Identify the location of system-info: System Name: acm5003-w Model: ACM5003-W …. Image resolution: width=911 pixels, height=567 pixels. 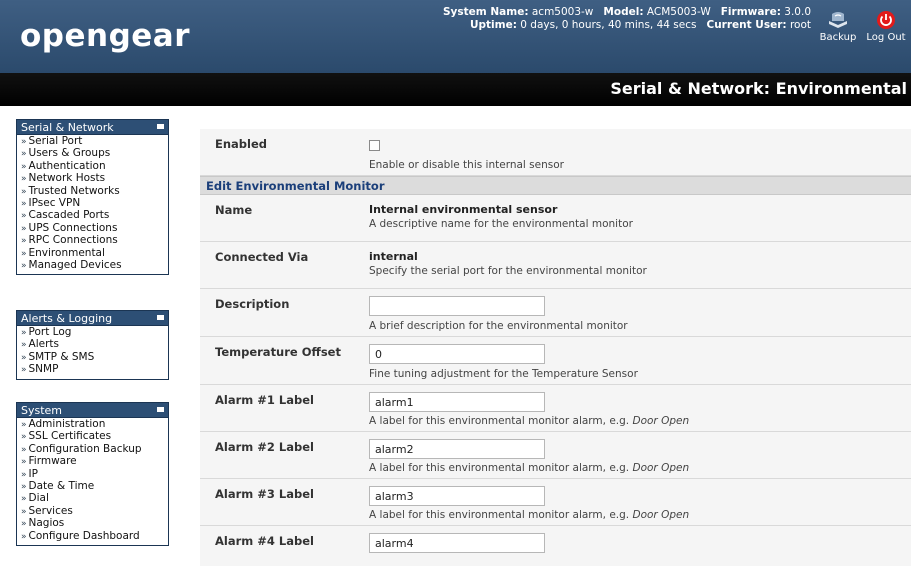
(627, 19).